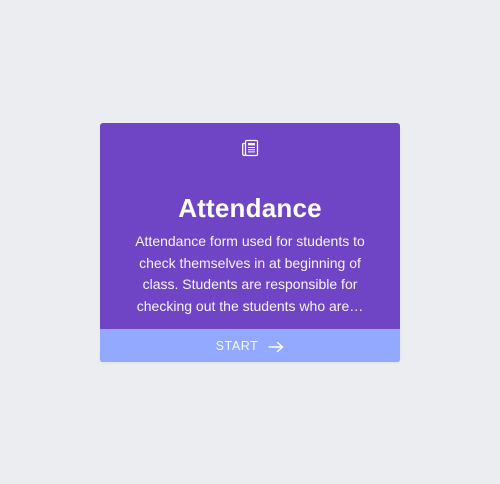 This screenshot has height=484, width=500. I want to click on description-line: class. Students are responsible for, so click(250, 284).